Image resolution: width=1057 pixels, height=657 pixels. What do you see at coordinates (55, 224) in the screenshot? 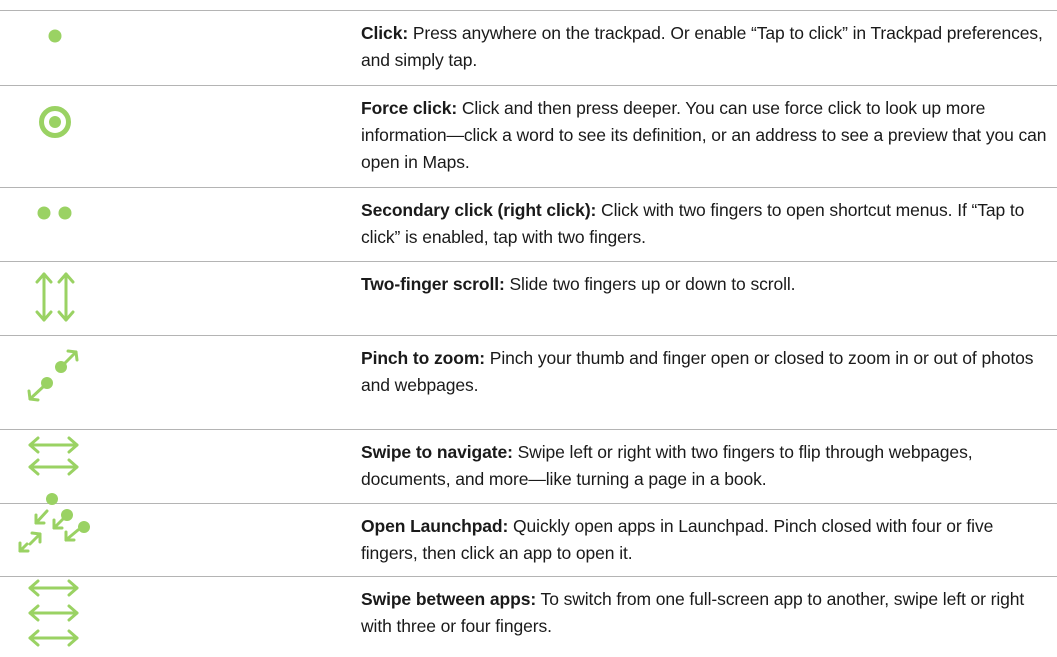
I see `two-dots-icon` at bounding box center [55, 224].